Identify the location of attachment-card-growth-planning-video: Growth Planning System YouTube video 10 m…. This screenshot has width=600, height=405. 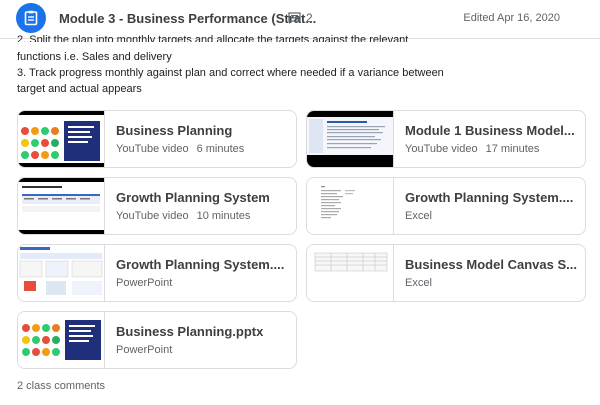
(157, 206).